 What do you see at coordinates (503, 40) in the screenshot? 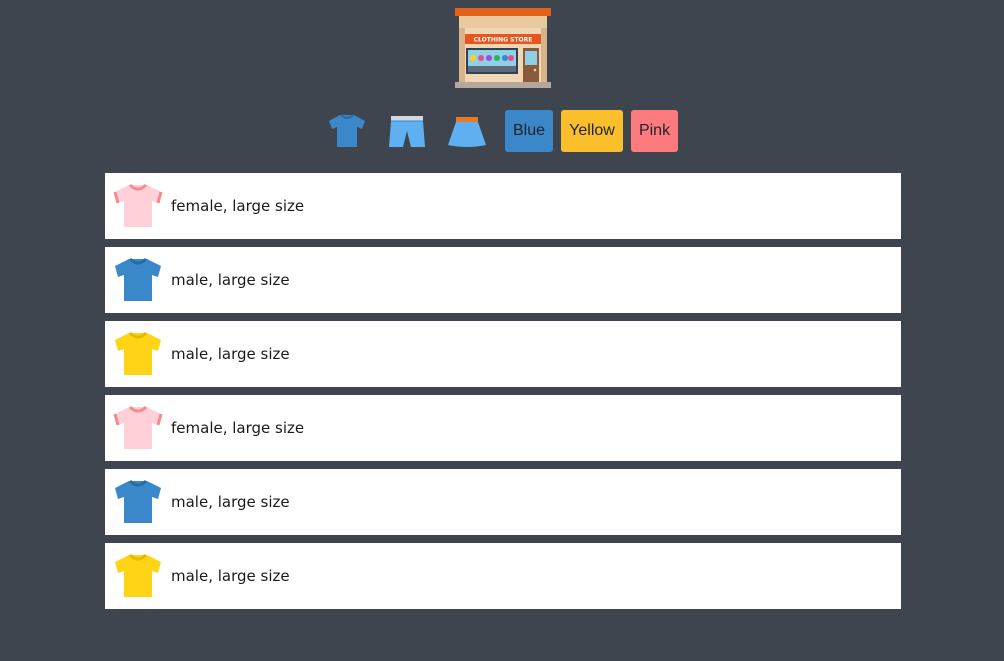
I see `store-sign: CLOTHING STORE` at bounding box center [503, 40].